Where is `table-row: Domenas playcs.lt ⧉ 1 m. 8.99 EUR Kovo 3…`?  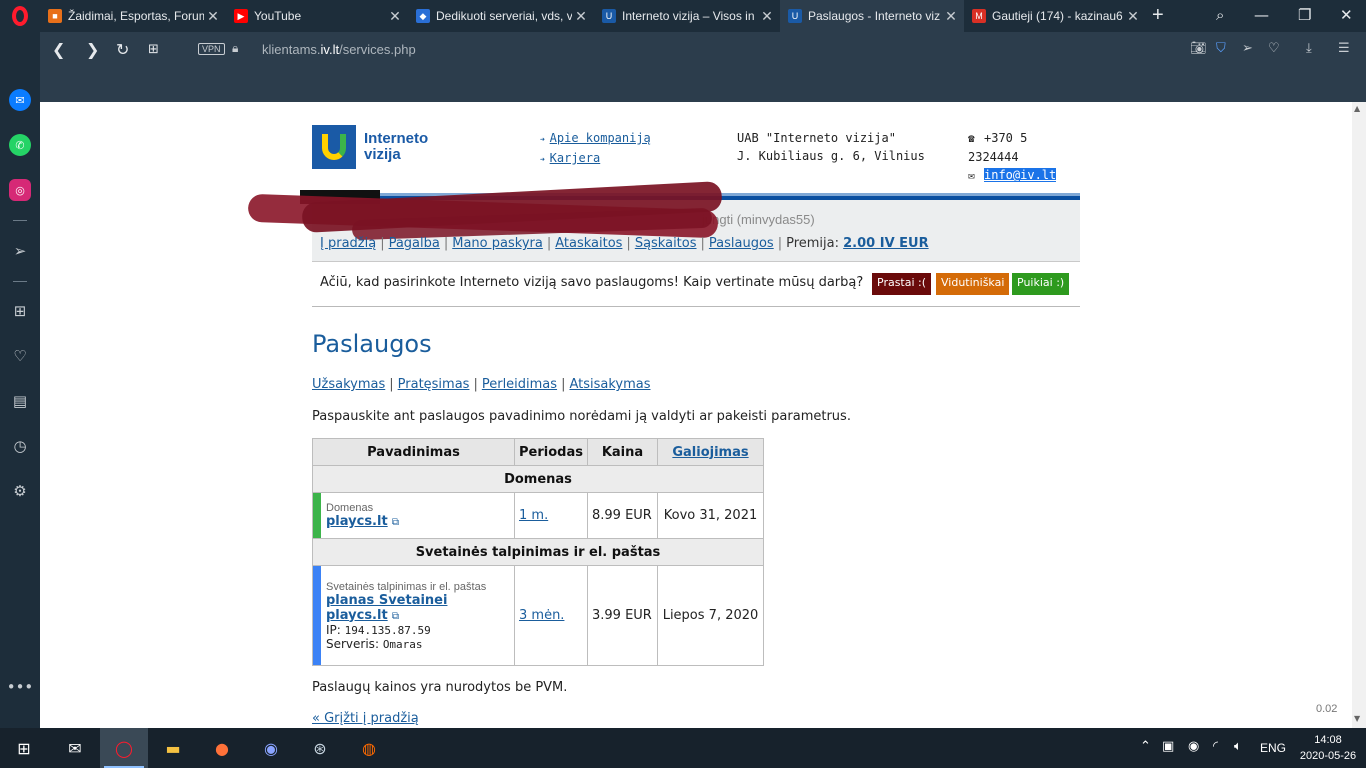
table-row: Domenas playcs.lt ⧉ 1 m. 8.99 EUR Kovo 3… is located at coordinates (538, 515).